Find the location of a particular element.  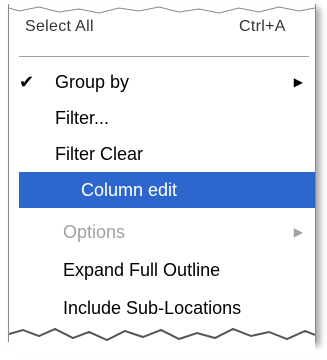

options-label: Options is located at coordinates (94, 232).